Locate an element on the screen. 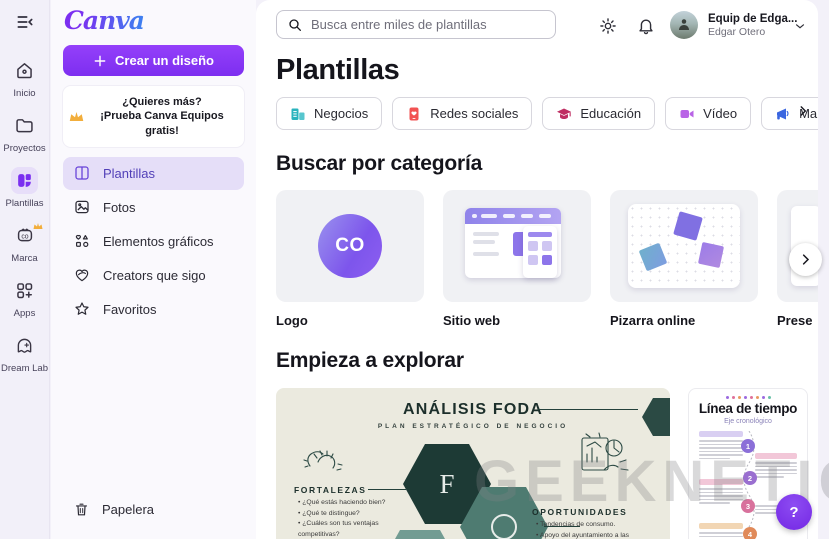  shapes-icon is located at coordinates (82, 241).